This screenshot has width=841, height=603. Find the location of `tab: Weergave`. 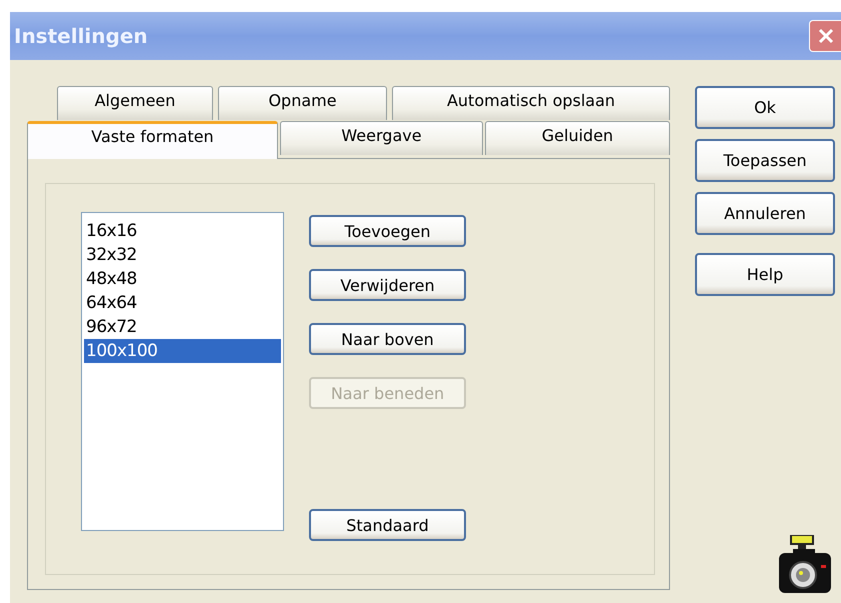

tab: Weergave is located at coordinates (381, 138).